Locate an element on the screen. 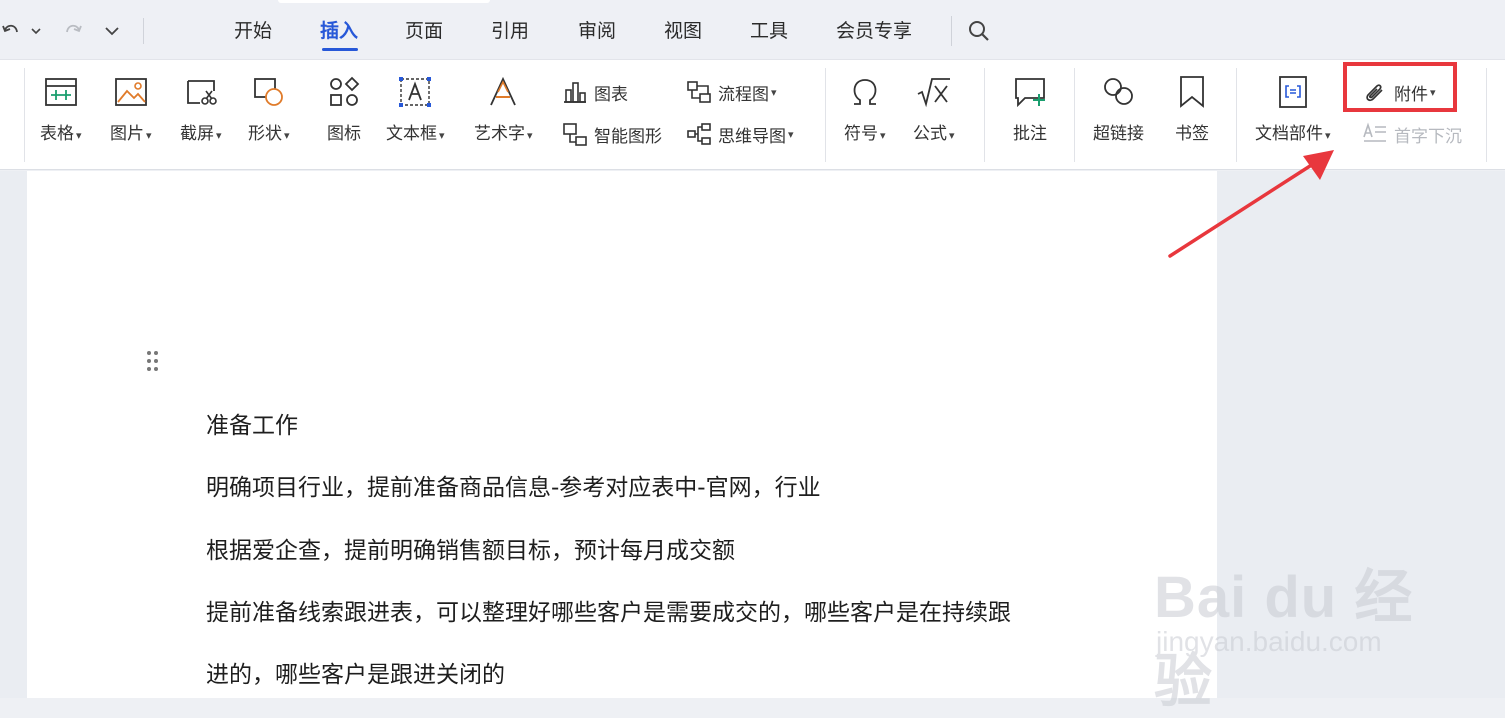  tab-member: 会员专享 is located at coordinates (874, 31).